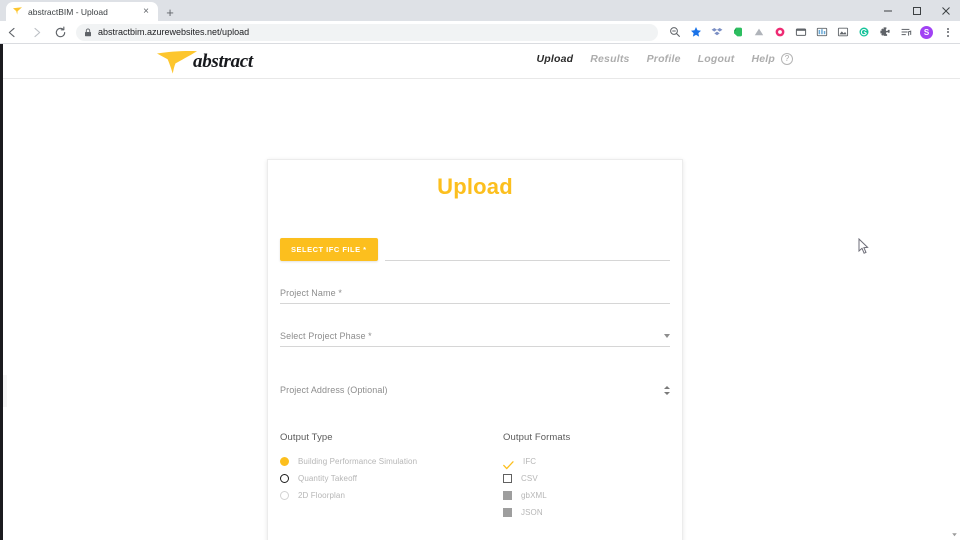 This screenshot has width=960, height=540. I want to click on brand-logo-link: abstract, so click(204, 62).